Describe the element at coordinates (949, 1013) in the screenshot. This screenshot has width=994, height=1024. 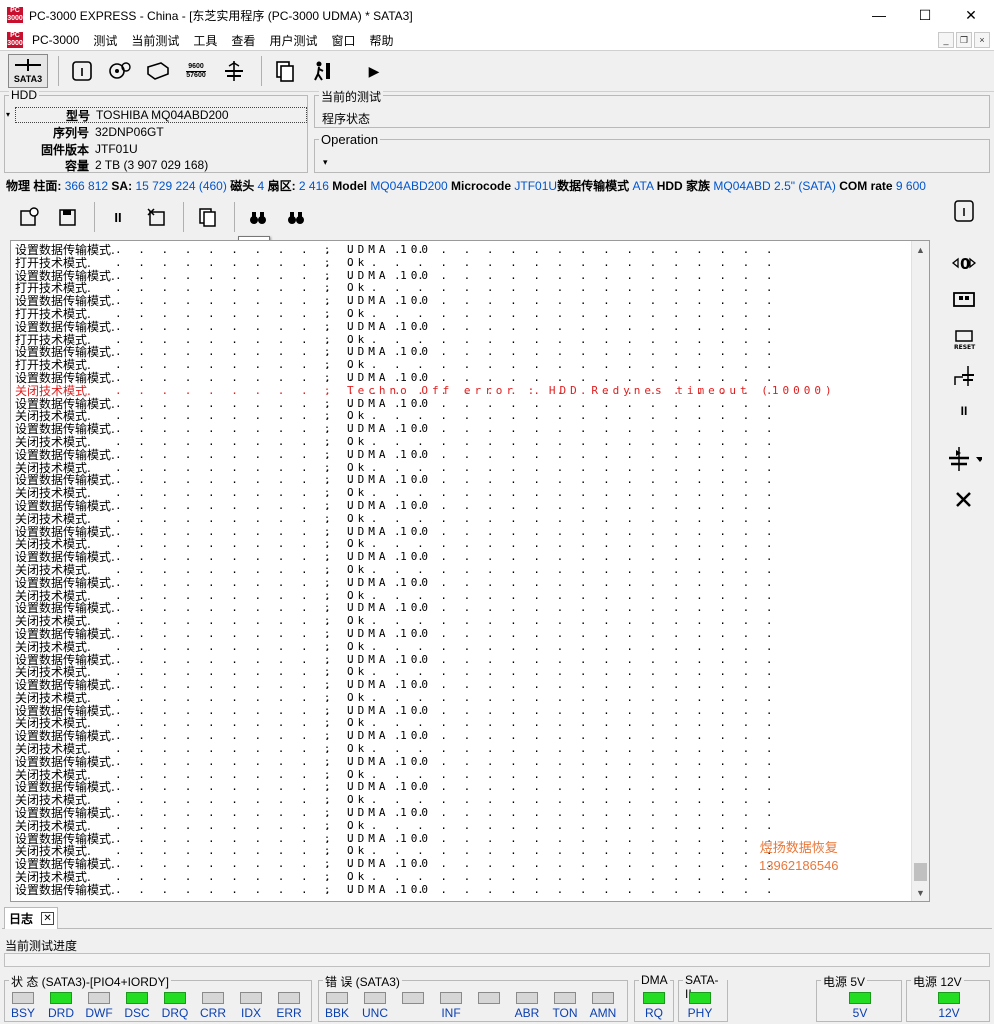
I see `status-led-label: 12V` at that location.